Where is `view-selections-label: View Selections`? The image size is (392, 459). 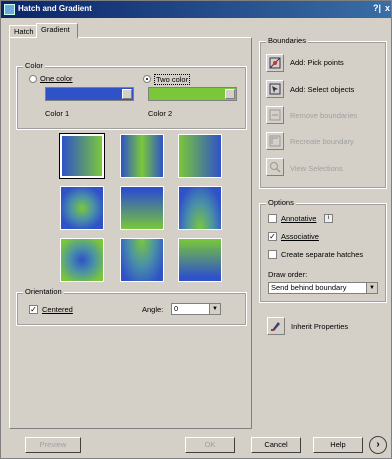
view-selections-label: View Selections is located at coordinates (316, 168).